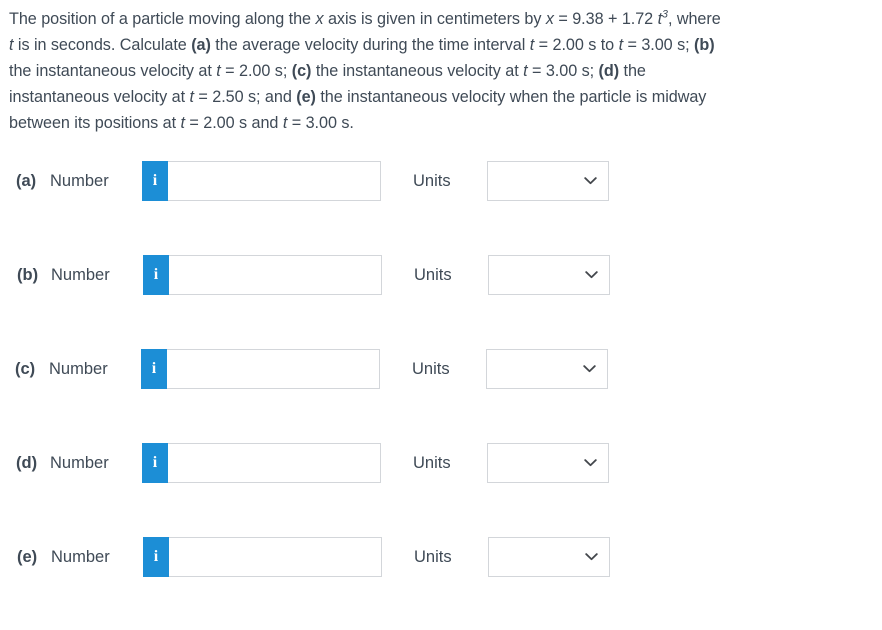  I want to click on answer-row-content: (d) Number i Units, so click(304, 463).